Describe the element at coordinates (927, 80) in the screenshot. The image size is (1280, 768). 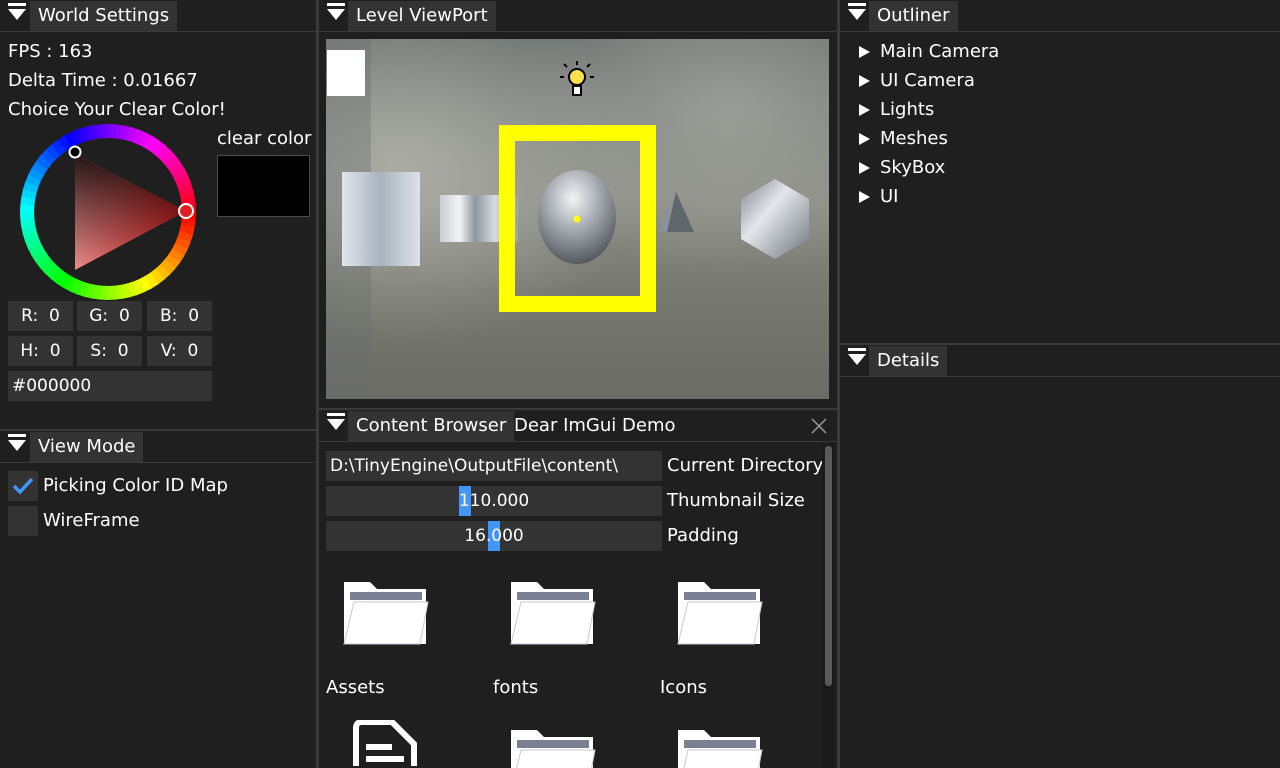
I see `outliner-label: UI Camera` at that location.